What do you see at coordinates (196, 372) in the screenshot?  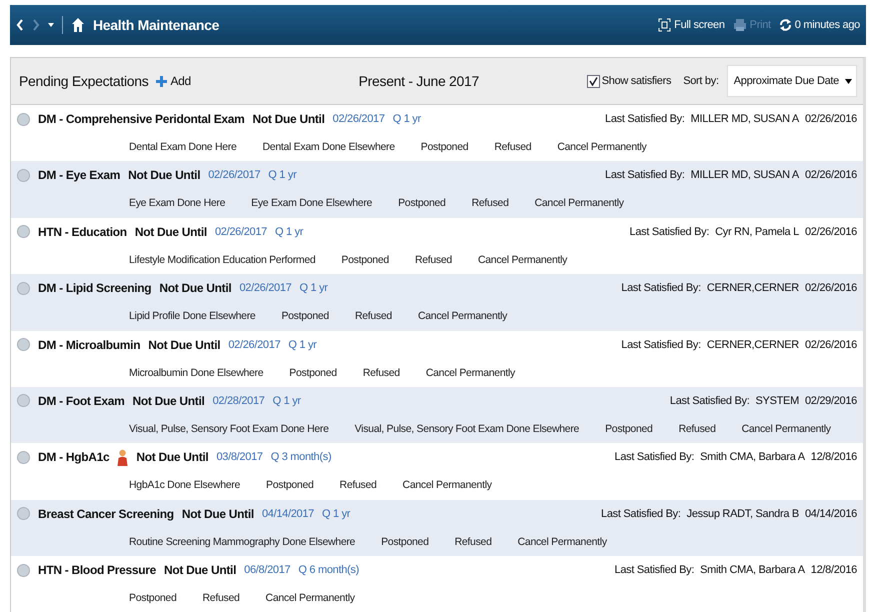 I see `action-link: Microalbumin Done Elsewhere` at bounding box center [196, 372].